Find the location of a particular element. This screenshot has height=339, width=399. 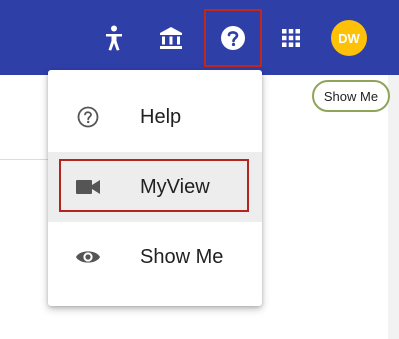

user-avatar: DW is located at coordinates (349, 38).